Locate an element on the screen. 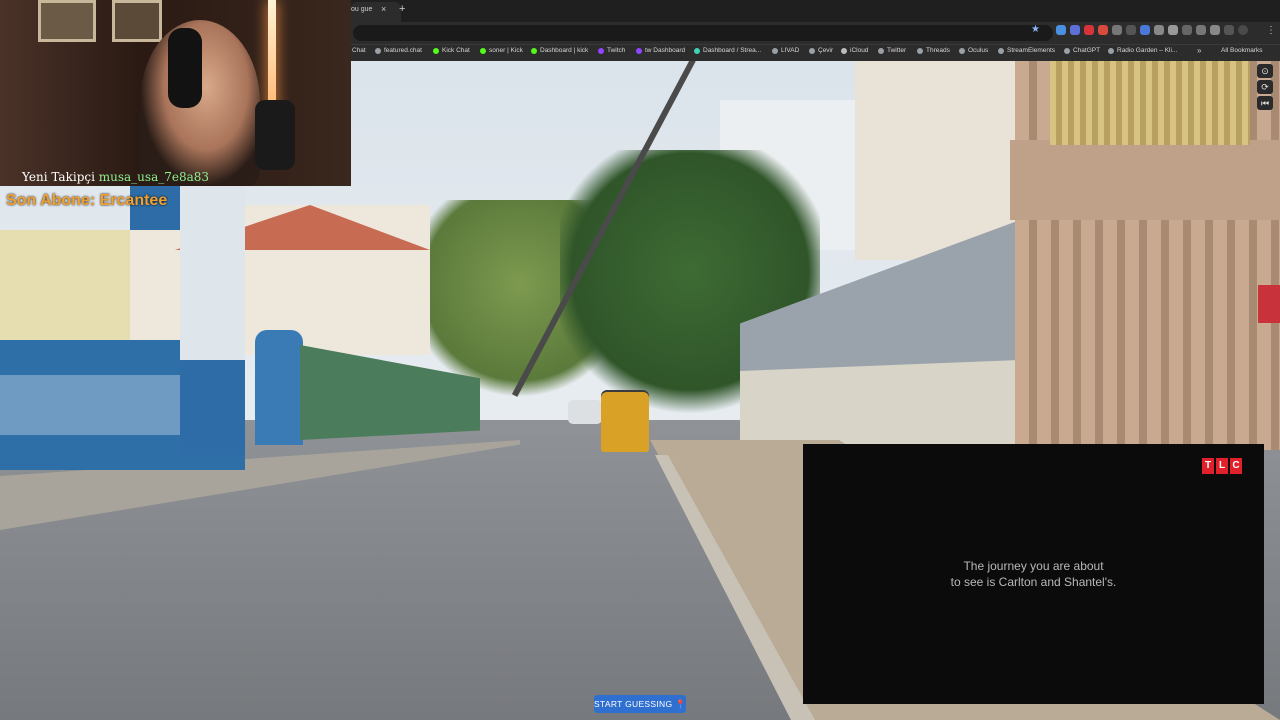 This screenshot has width=1280, height=720. close-icon: × is located at coordinates (383, 9).